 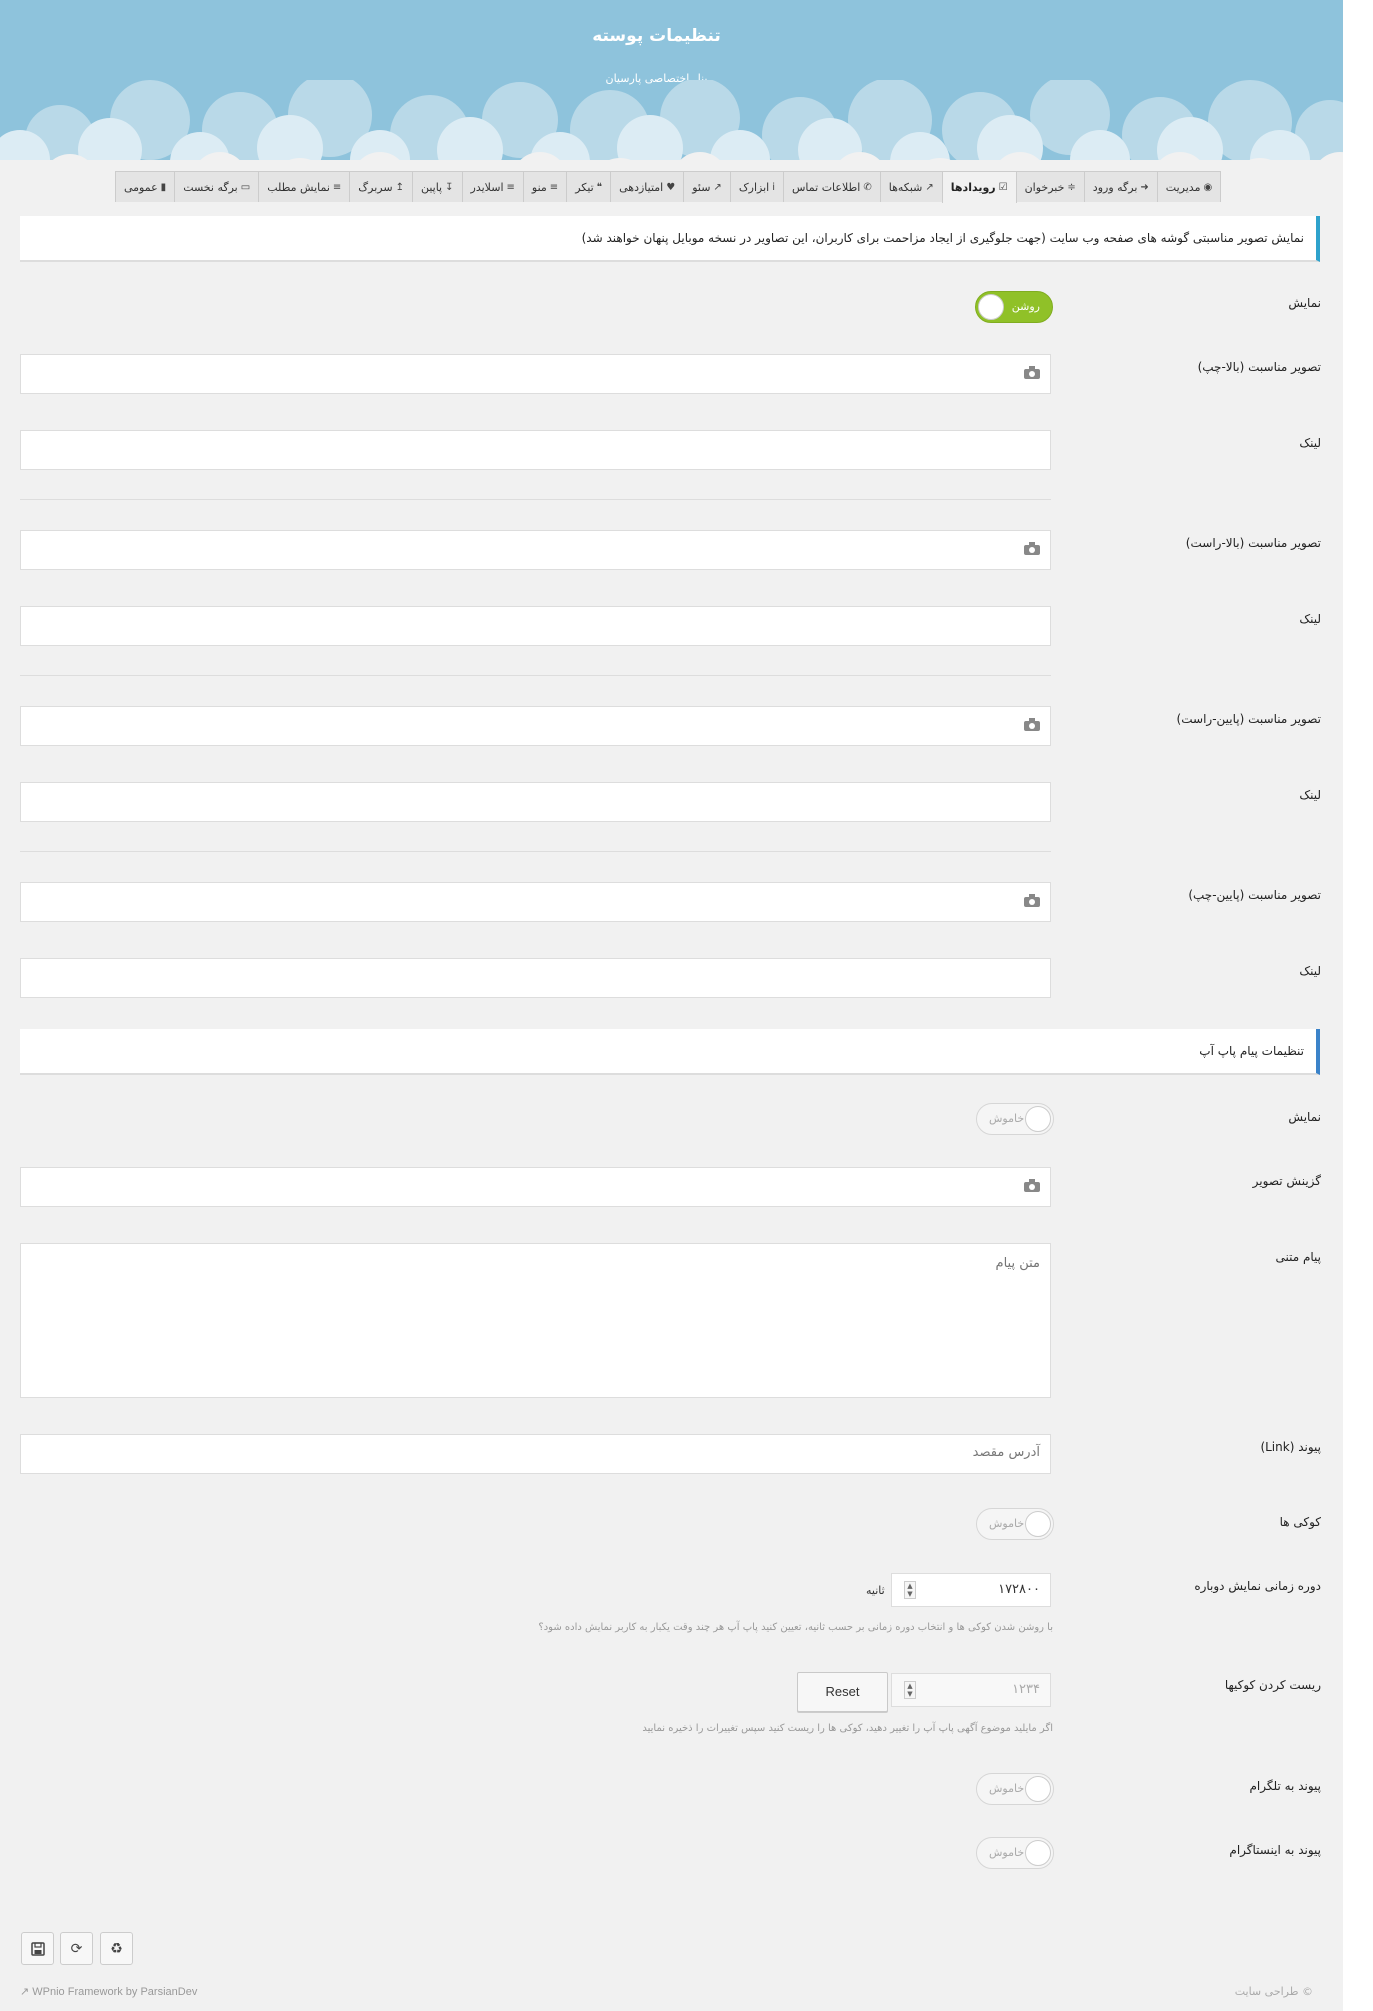 I want to click on calendar-icon: ☑, so click(x=1003, y=187).